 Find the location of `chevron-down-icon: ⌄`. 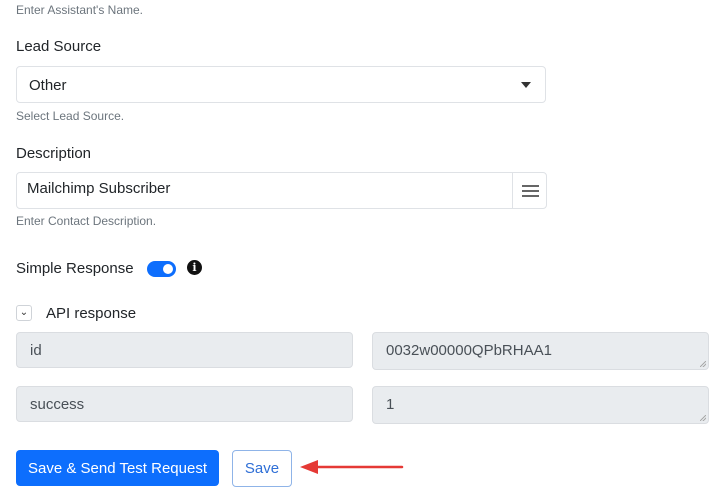

chevron-down-icon: ⌄ is located at coordinates (24, 313).